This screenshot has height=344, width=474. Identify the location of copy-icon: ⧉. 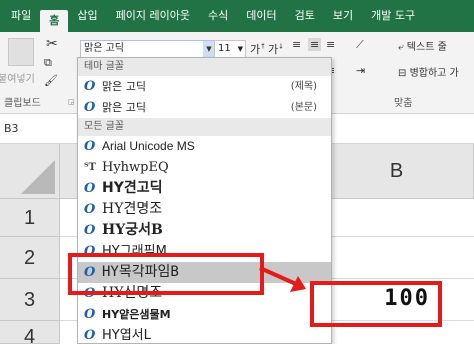
(48, 63).